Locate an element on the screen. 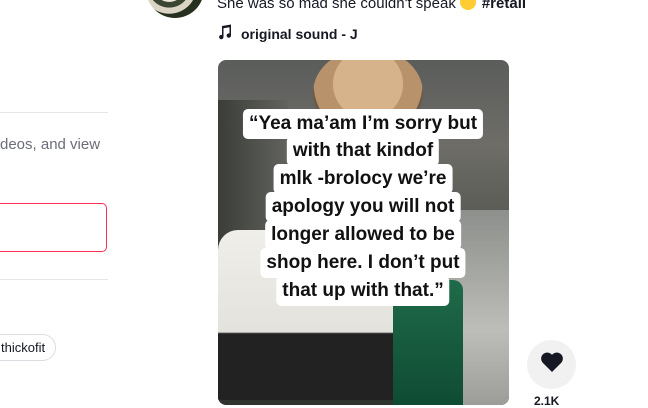 Image resolution: width=648 pixels, height=408 pixels. like-button is located at coordinates (551, 364).